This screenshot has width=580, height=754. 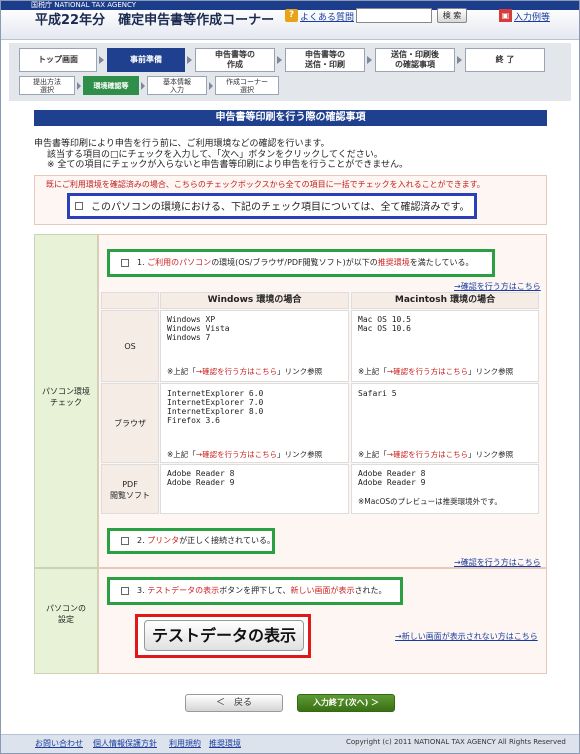 What do you see at coordinates (247, 85) in the screenshot?
I see `substep-corner: 作成コーナー 選択` at bounding box center [247, 85].